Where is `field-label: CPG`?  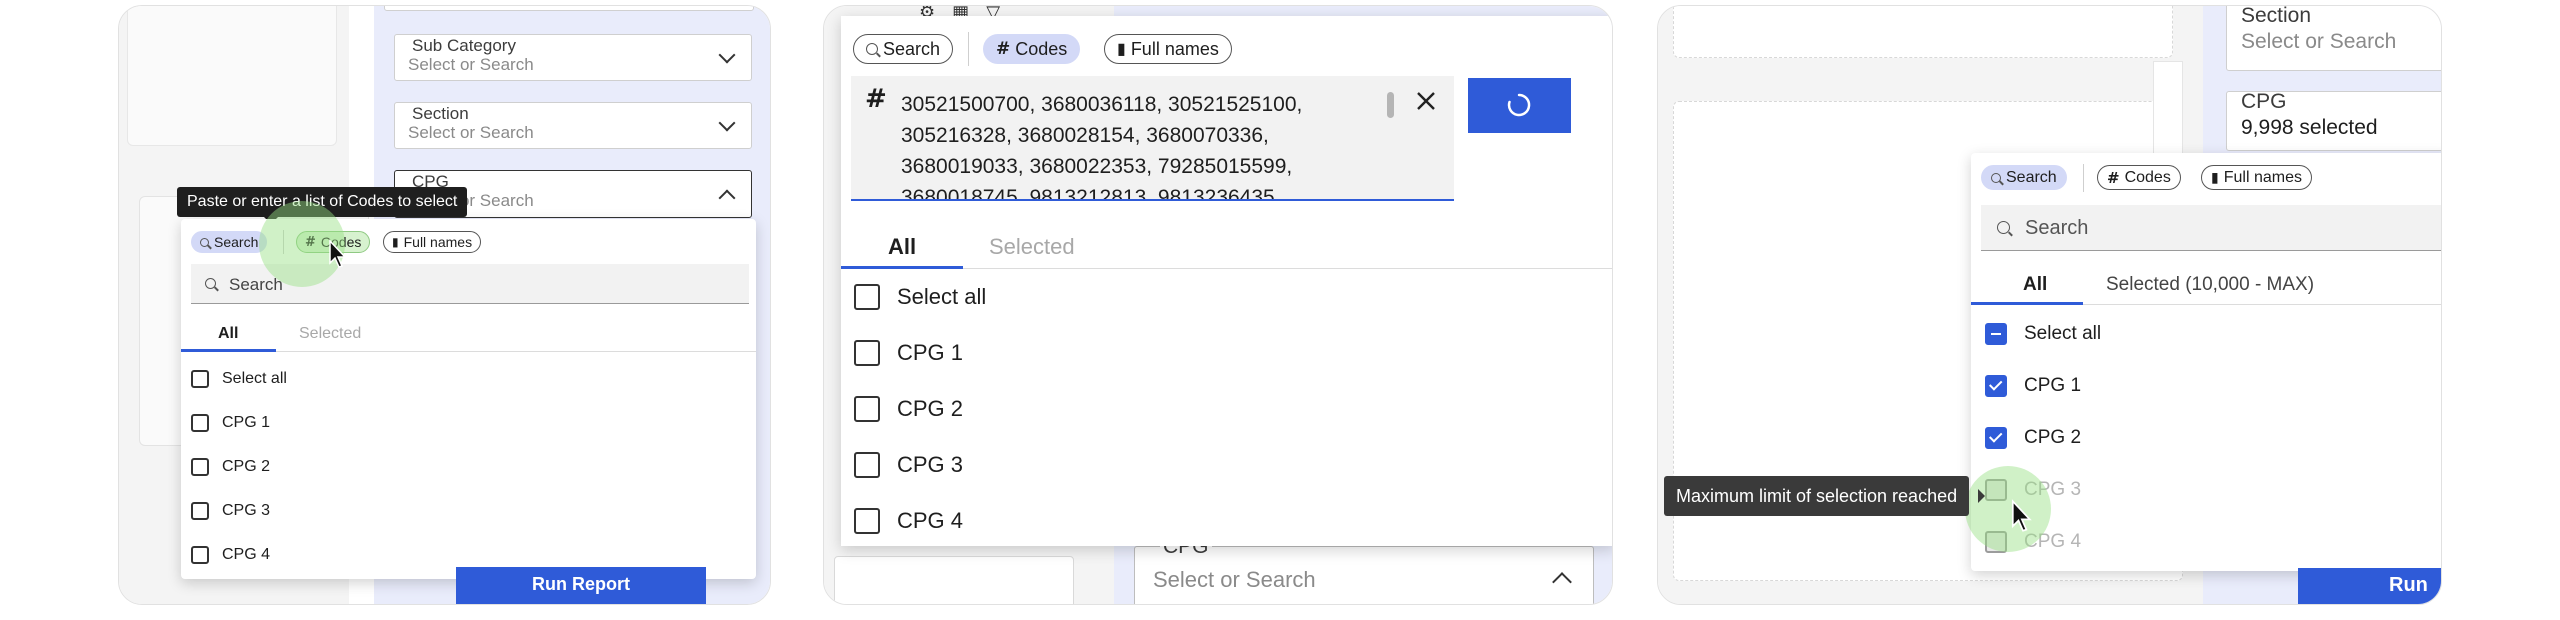 field-label: CPG is located at coordinates (2264, 101).